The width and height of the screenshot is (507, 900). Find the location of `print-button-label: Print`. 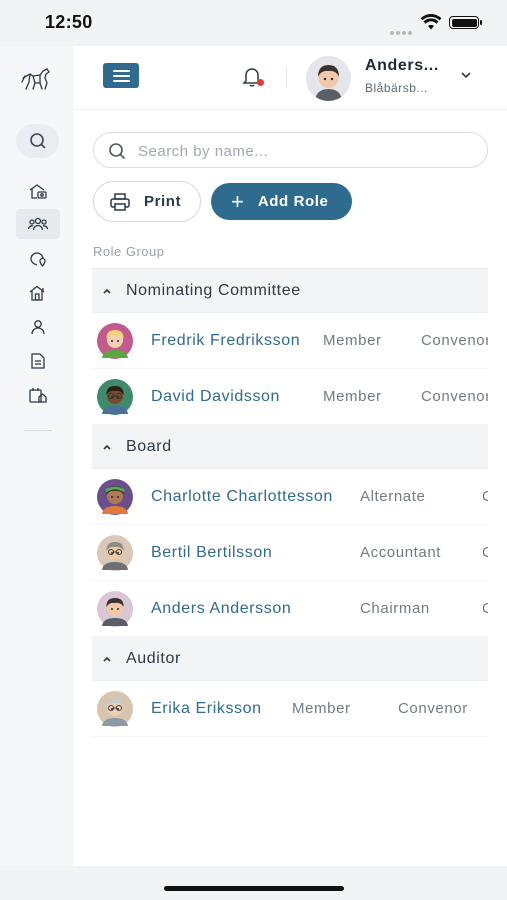

print-button-label: Print is located at coordinates (163, 201).